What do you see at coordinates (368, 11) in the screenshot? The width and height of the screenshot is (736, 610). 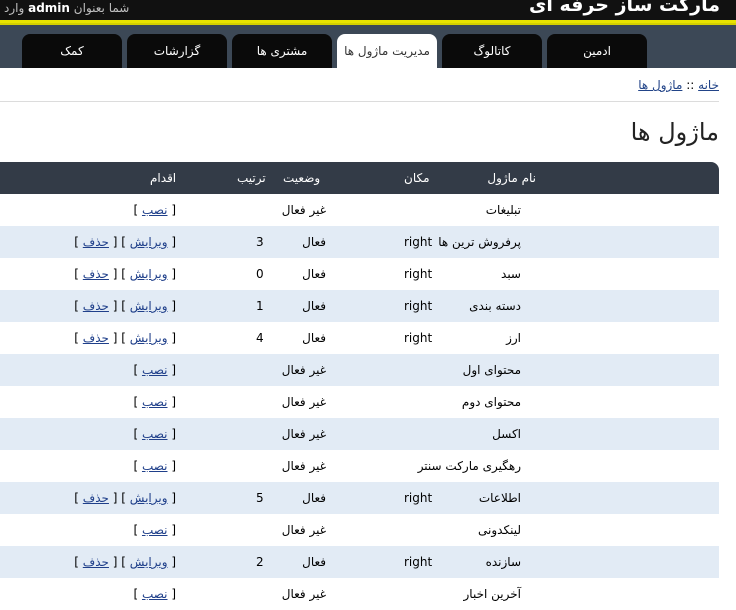 I see `top-bar: مارکت ساز حرفه ای شما بعنوان admin وارد` at bounding box center [368, 11].